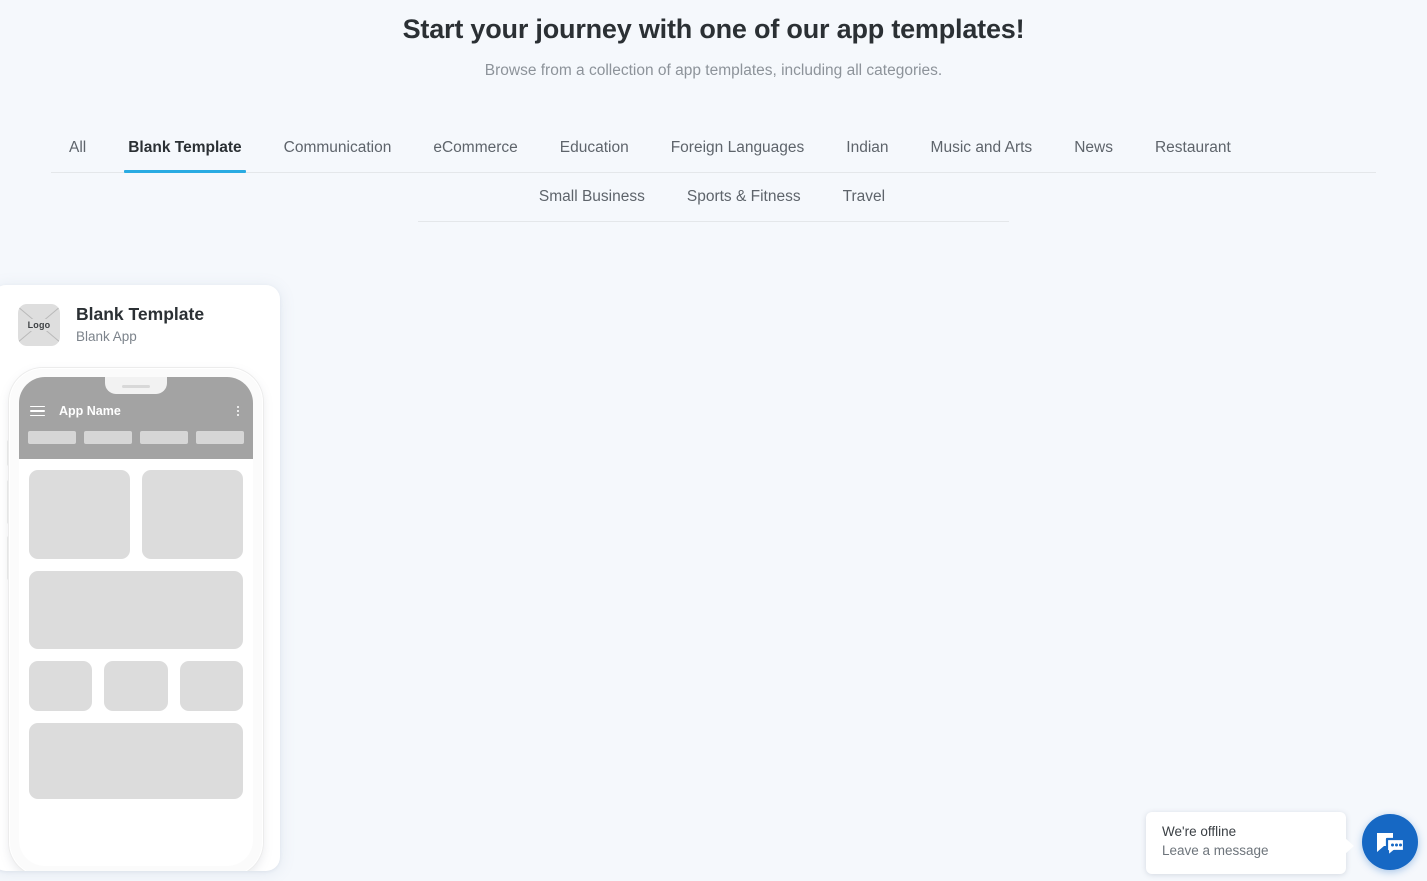  I want to click on template-card-header: Logo Blank Template Blank App, so click(140, 324).